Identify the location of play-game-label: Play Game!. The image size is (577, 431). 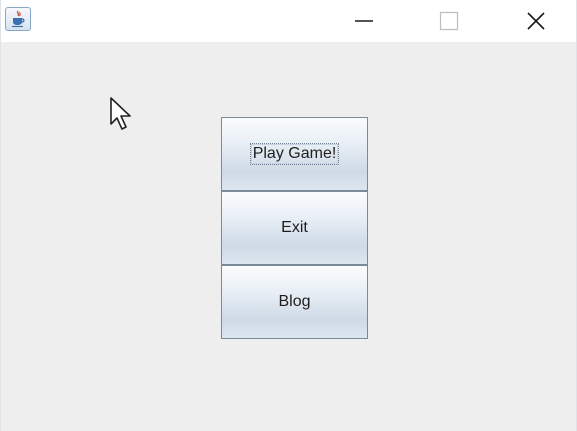
(294, 154).